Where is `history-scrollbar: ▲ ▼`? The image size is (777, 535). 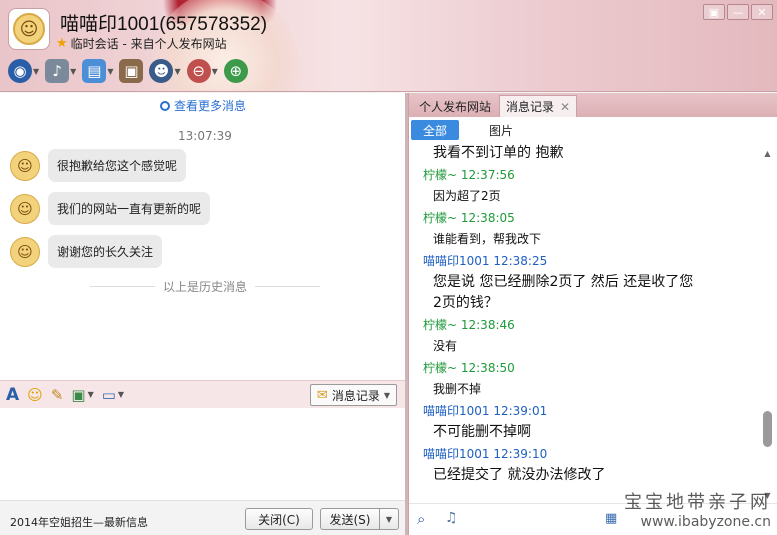 history-scrollbar: ▲ ▼ is located at coordinates (767, 325).